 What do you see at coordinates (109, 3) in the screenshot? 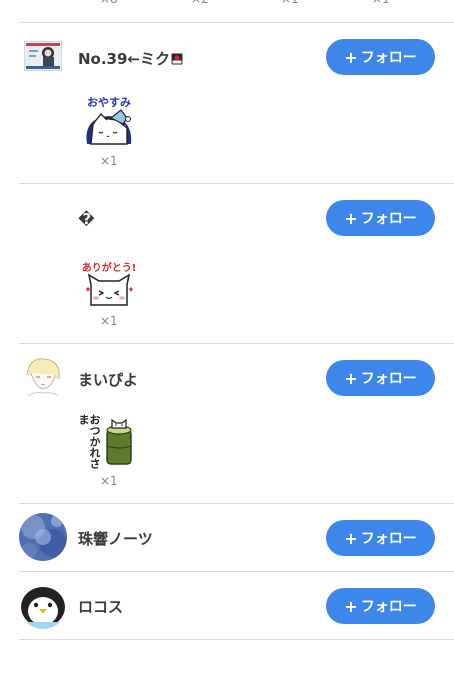
I see `count-label: ×8` at bounding box center [109, 3].